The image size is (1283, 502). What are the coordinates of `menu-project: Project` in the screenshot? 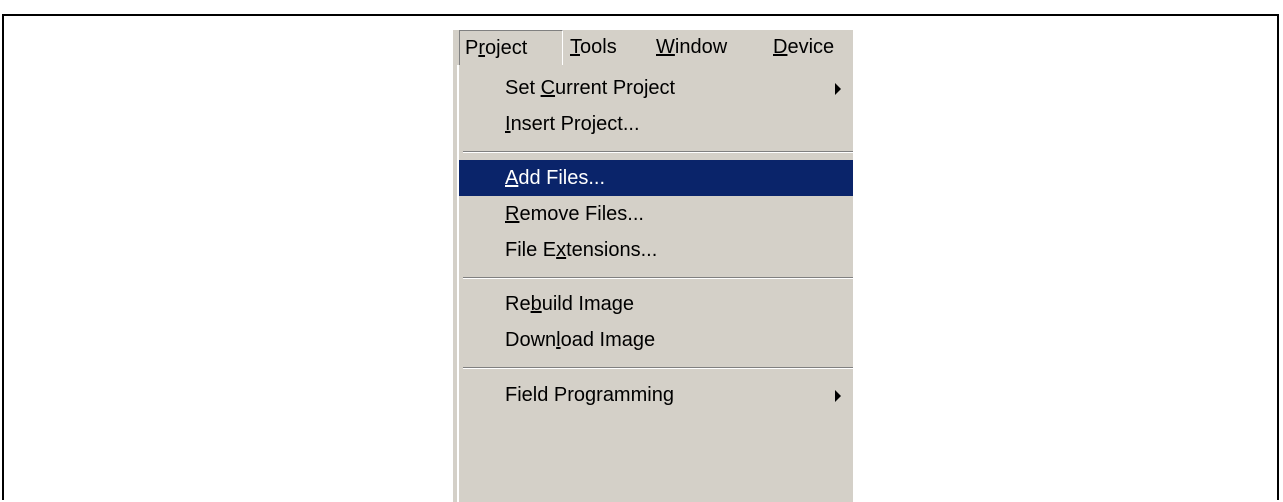 It's located at (511, 47).